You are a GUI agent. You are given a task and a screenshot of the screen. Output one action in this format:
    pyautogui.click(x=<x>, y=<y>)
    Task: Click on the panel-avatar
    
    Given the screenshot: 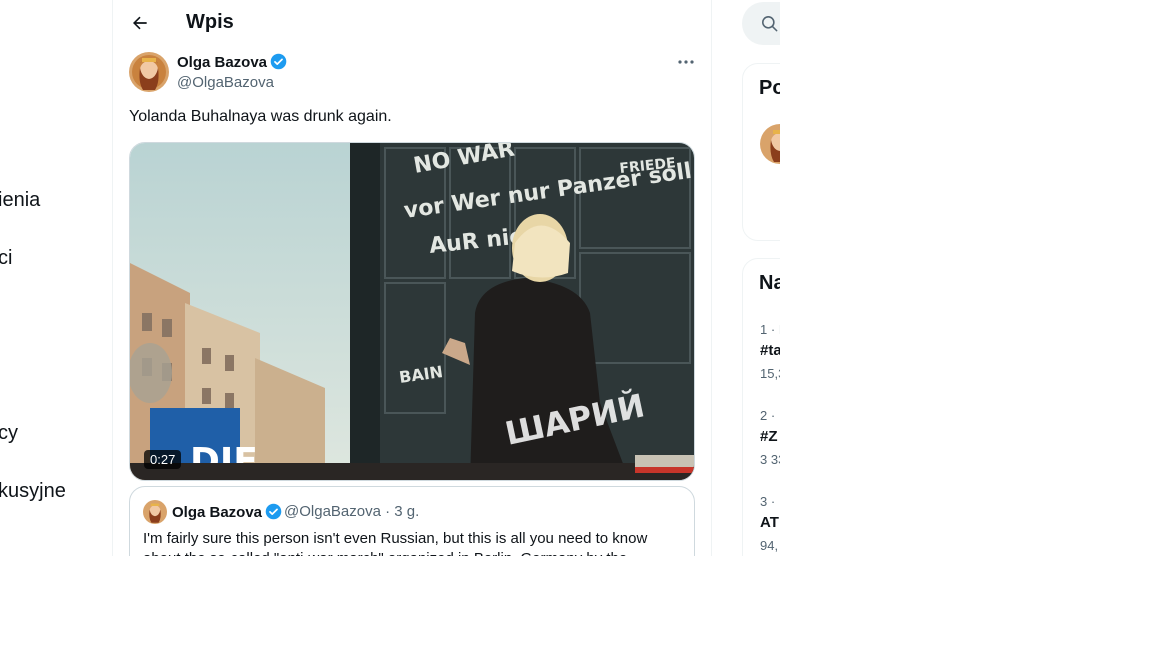 What is the action you would take?
    pyautogui.click(x=770, y=144)
    